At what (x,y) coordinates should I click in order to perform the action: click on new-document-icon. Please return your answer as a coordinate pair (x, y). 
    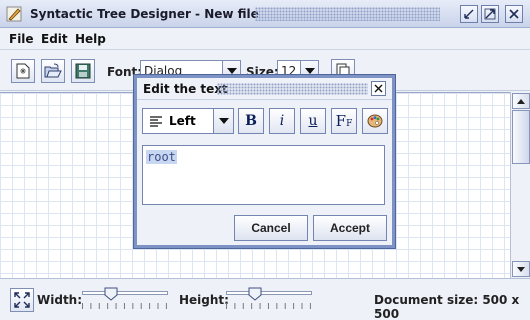
    Looking at the image, I should click on (23, 71).